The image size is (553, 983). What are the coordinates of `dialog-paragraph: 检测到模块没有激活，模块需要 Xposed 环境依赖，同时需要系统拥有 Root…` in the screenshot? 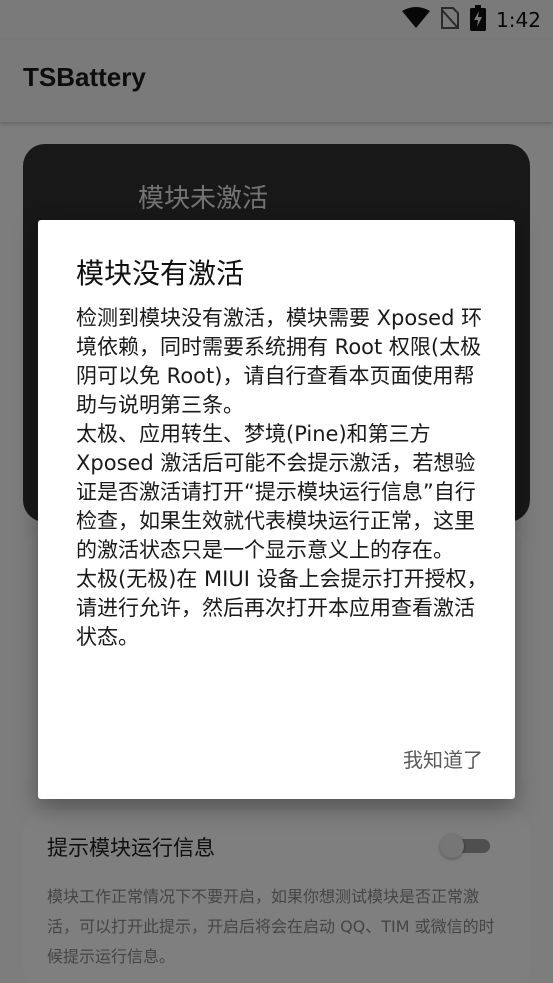 It's located at (279, 361).